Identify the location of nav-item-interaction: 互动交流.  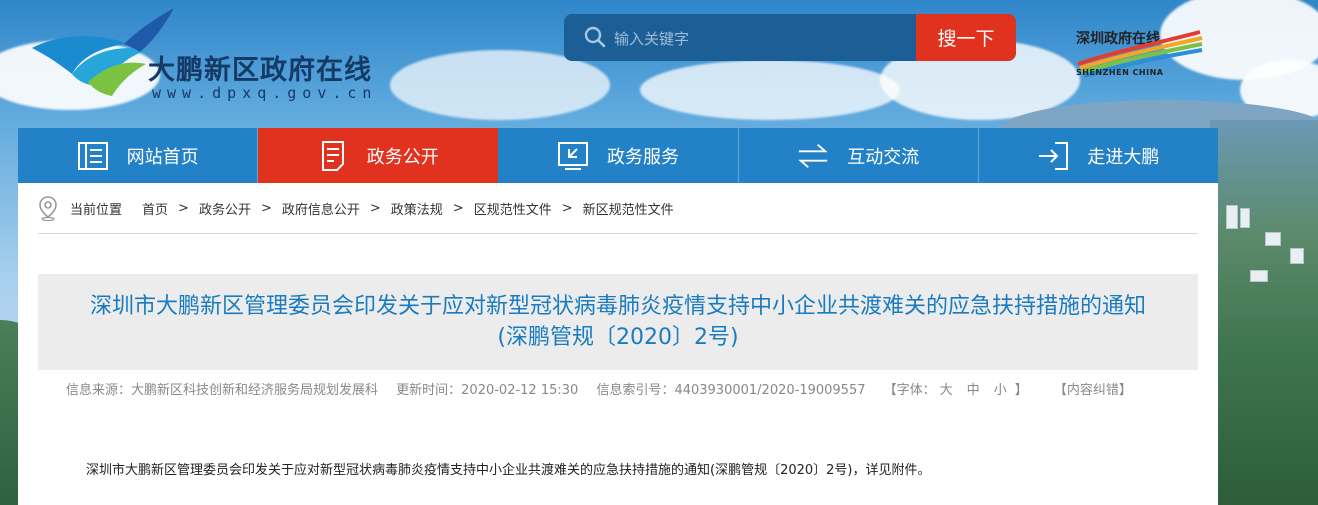
(859, 155).